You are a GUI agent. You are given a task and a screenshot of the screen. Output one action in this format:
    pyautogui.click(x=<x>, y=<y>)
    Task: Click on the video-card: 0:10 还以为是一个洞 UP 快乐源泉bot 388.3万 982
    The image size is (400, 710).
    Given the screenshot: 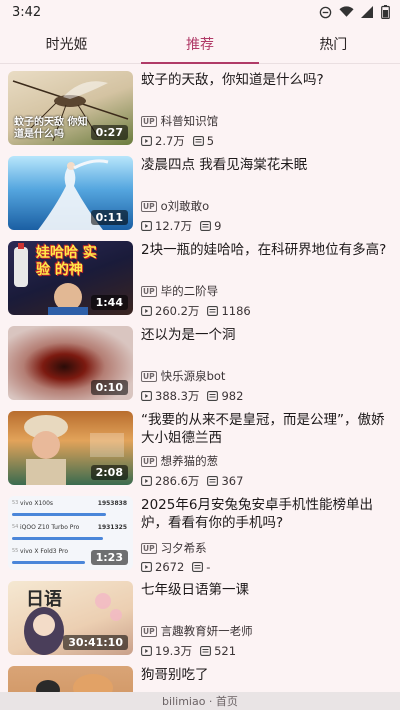 What is the action you would take?
    pyautogui.click(x=200, y=361)
    